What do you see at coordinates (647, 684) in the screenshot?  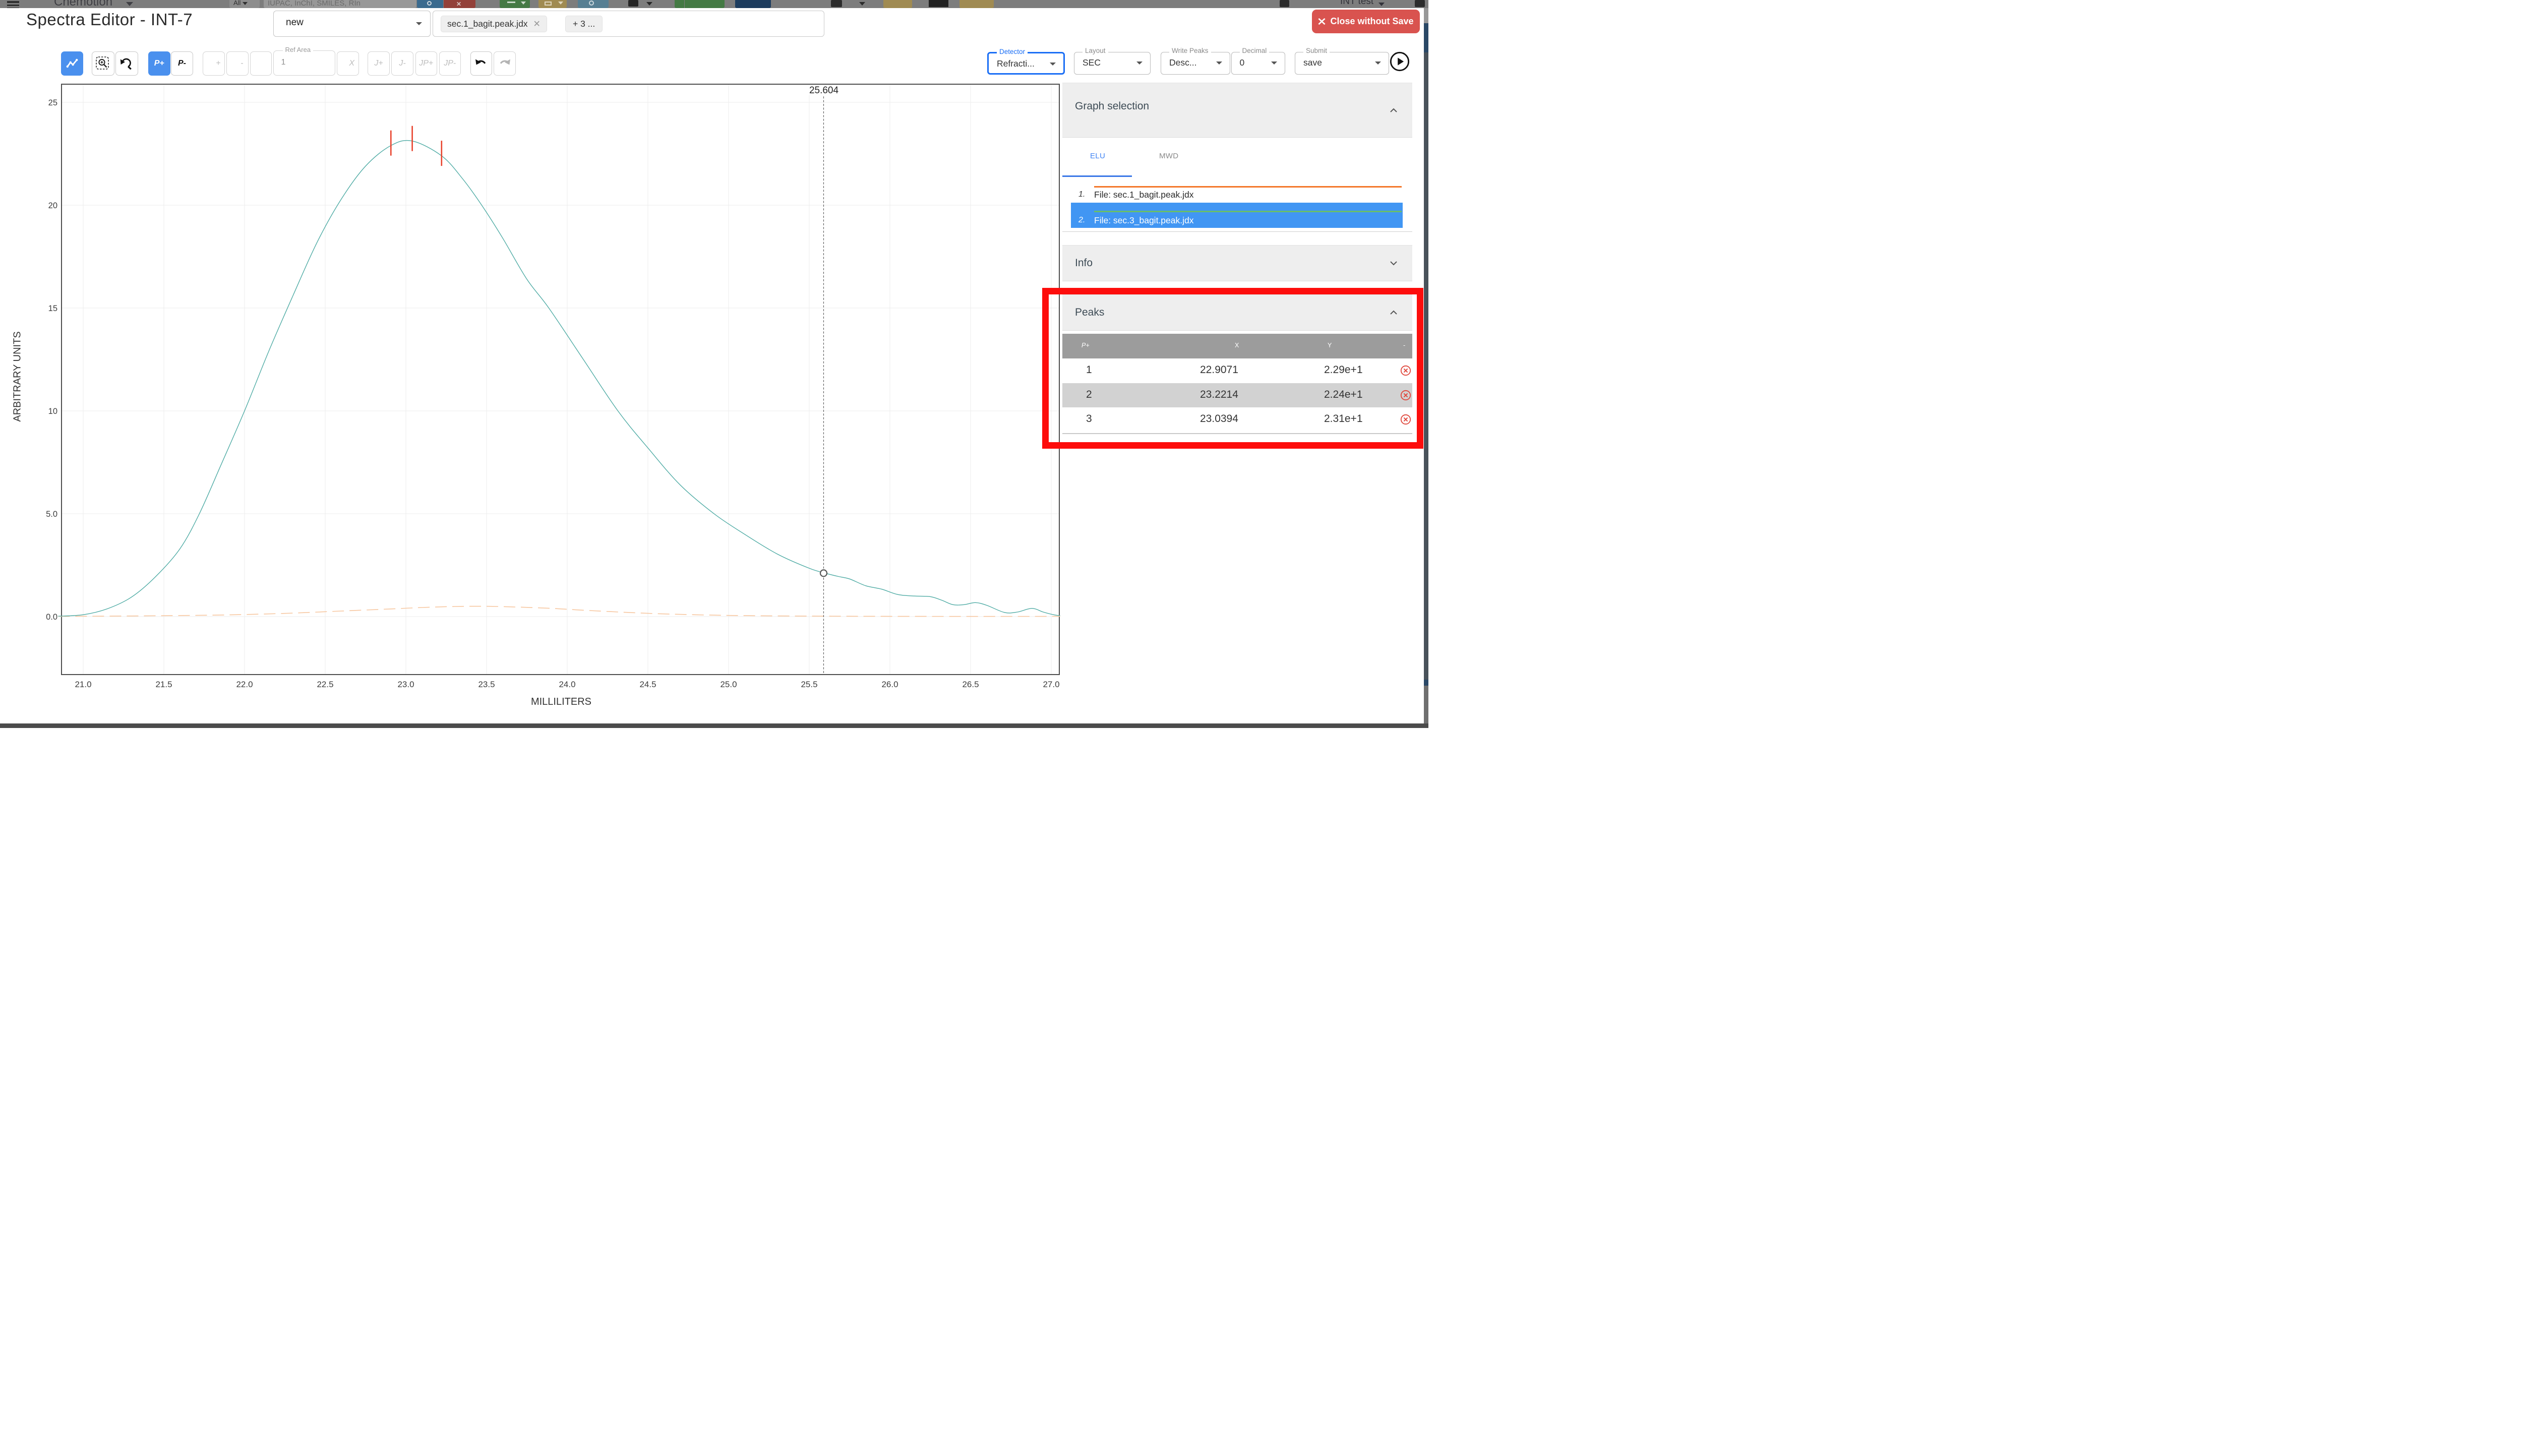 I see `svg-text: 24.5` at bounding box center [647, 684].